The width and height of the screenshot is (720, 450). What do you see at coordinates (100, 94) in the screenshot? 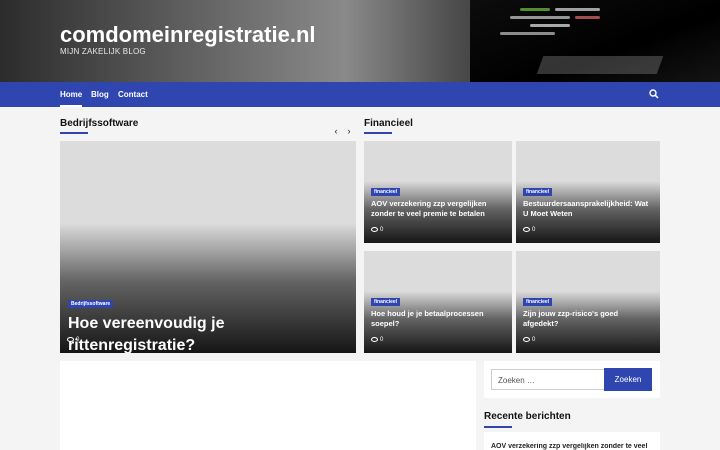
I see `nav-item-blog: Blog` at bounding box center [100, 94].